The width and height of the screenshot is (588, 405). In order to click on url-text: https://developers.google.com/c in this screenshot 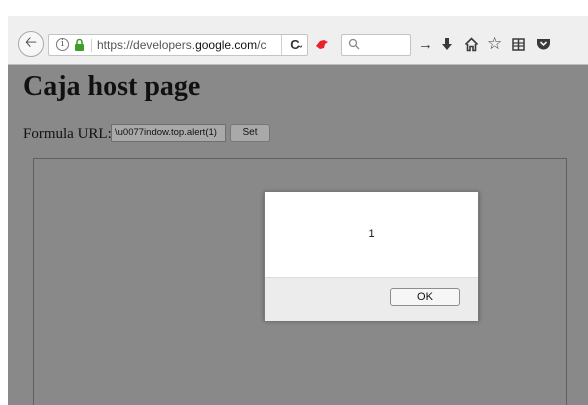, I will do `click(184, 45)`.